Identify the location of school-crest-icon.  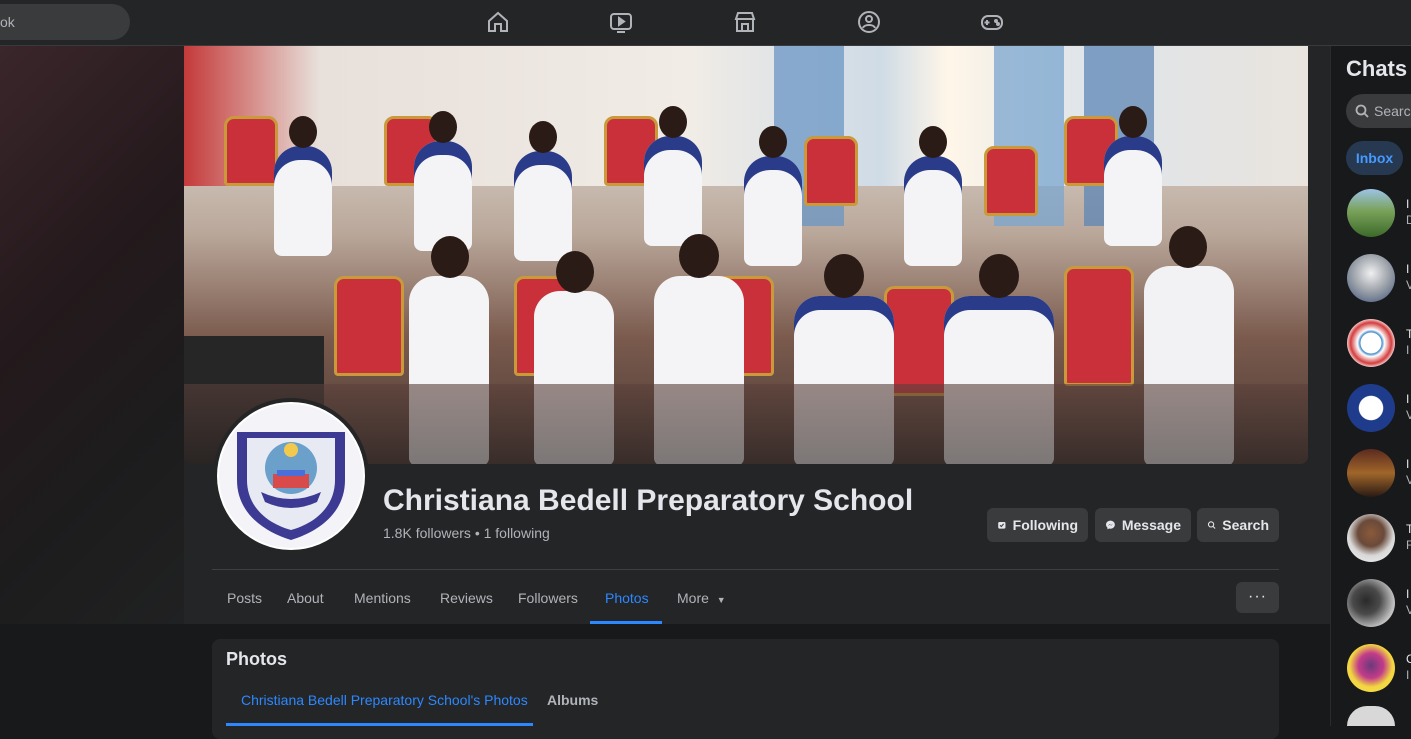
(291, 476).